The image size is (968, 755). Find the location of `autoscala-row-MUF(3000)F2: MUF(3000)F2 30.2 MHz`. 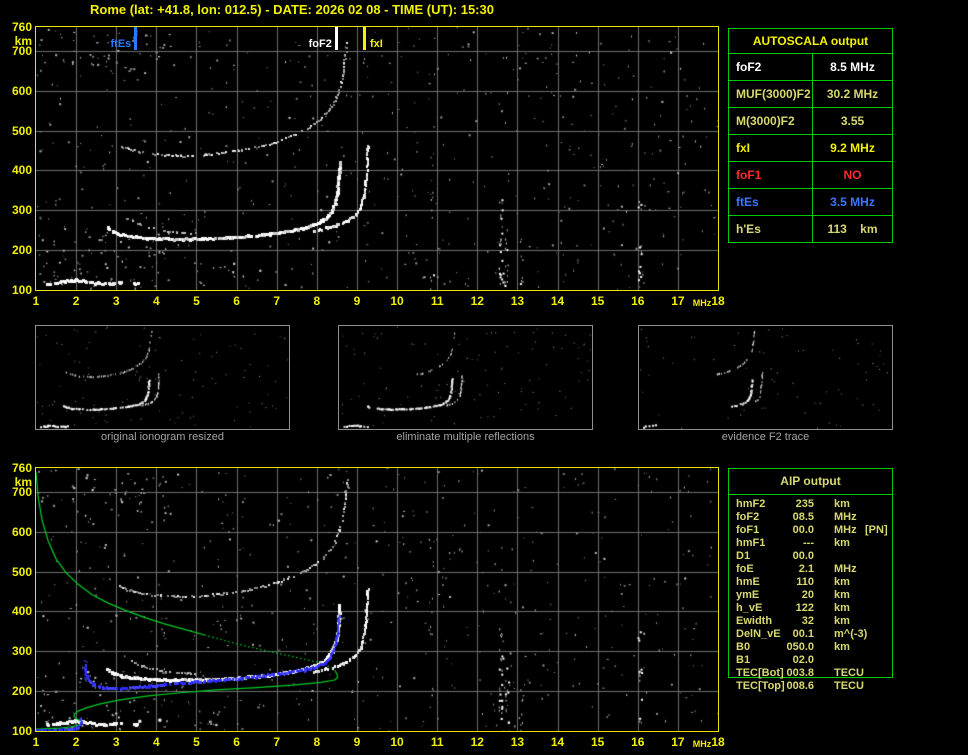

autoscala-row-MUF(3000)F2: MUF(3000)F2 30.2 MHz is located at coordinates (810, 93).